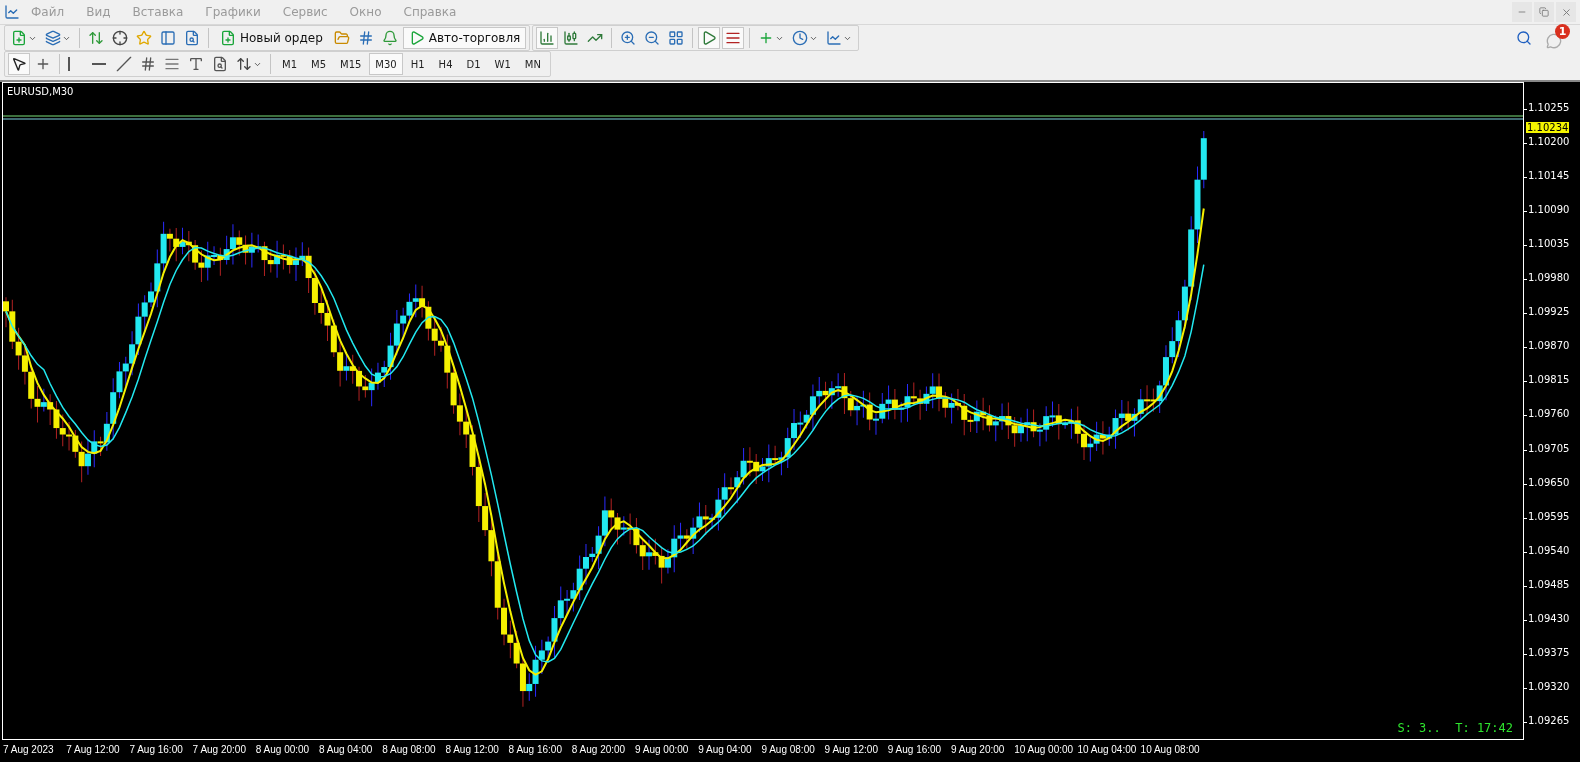 The image size is (1580, 762). What do you see at coordinates (1549, 142) in the screenshot?
I see `price-label: 1.10200` at bounding box center [1549, 142].